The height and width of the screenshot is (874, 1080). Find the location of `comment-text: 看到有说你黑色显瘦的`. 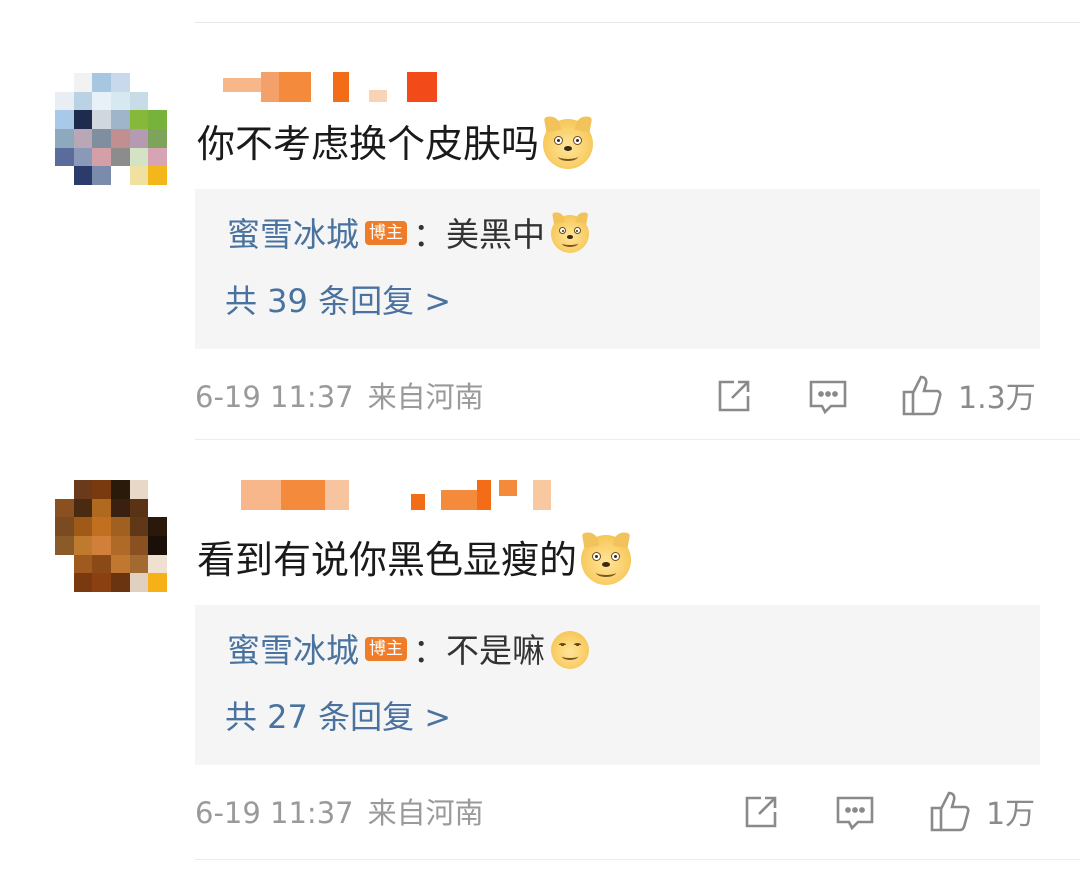

comment-text: 看到有说你黑色显瘦的 is located at coordinates (414, 557).